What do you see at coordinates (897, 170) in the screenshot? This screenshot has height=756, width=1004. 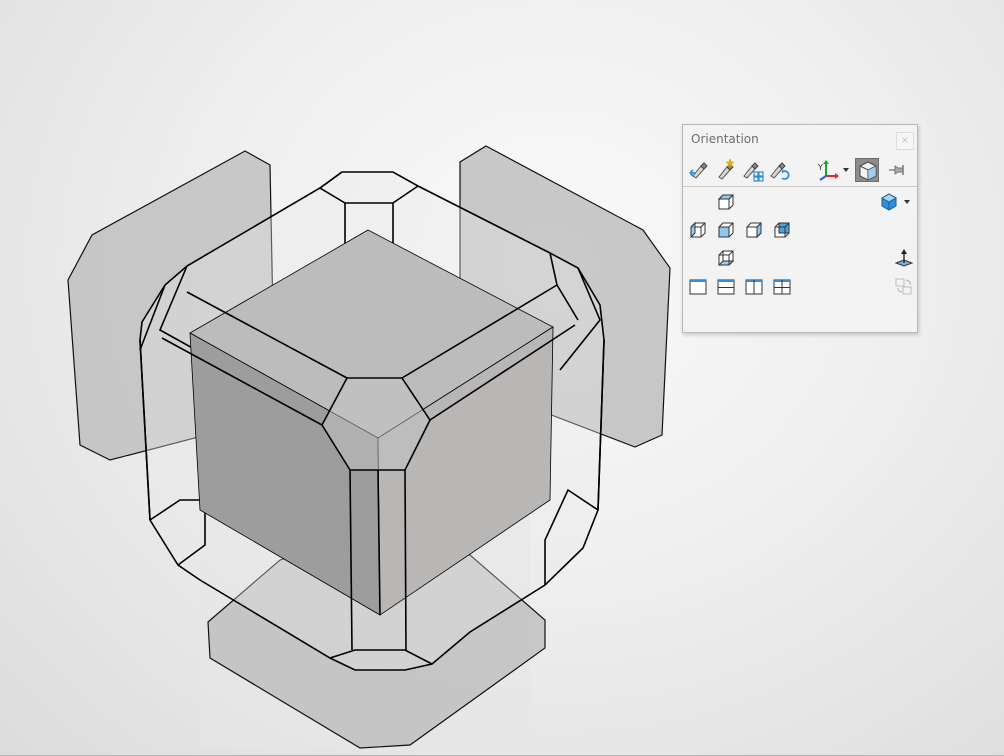 I see `pin-icon` at bounding box center [897, 170].